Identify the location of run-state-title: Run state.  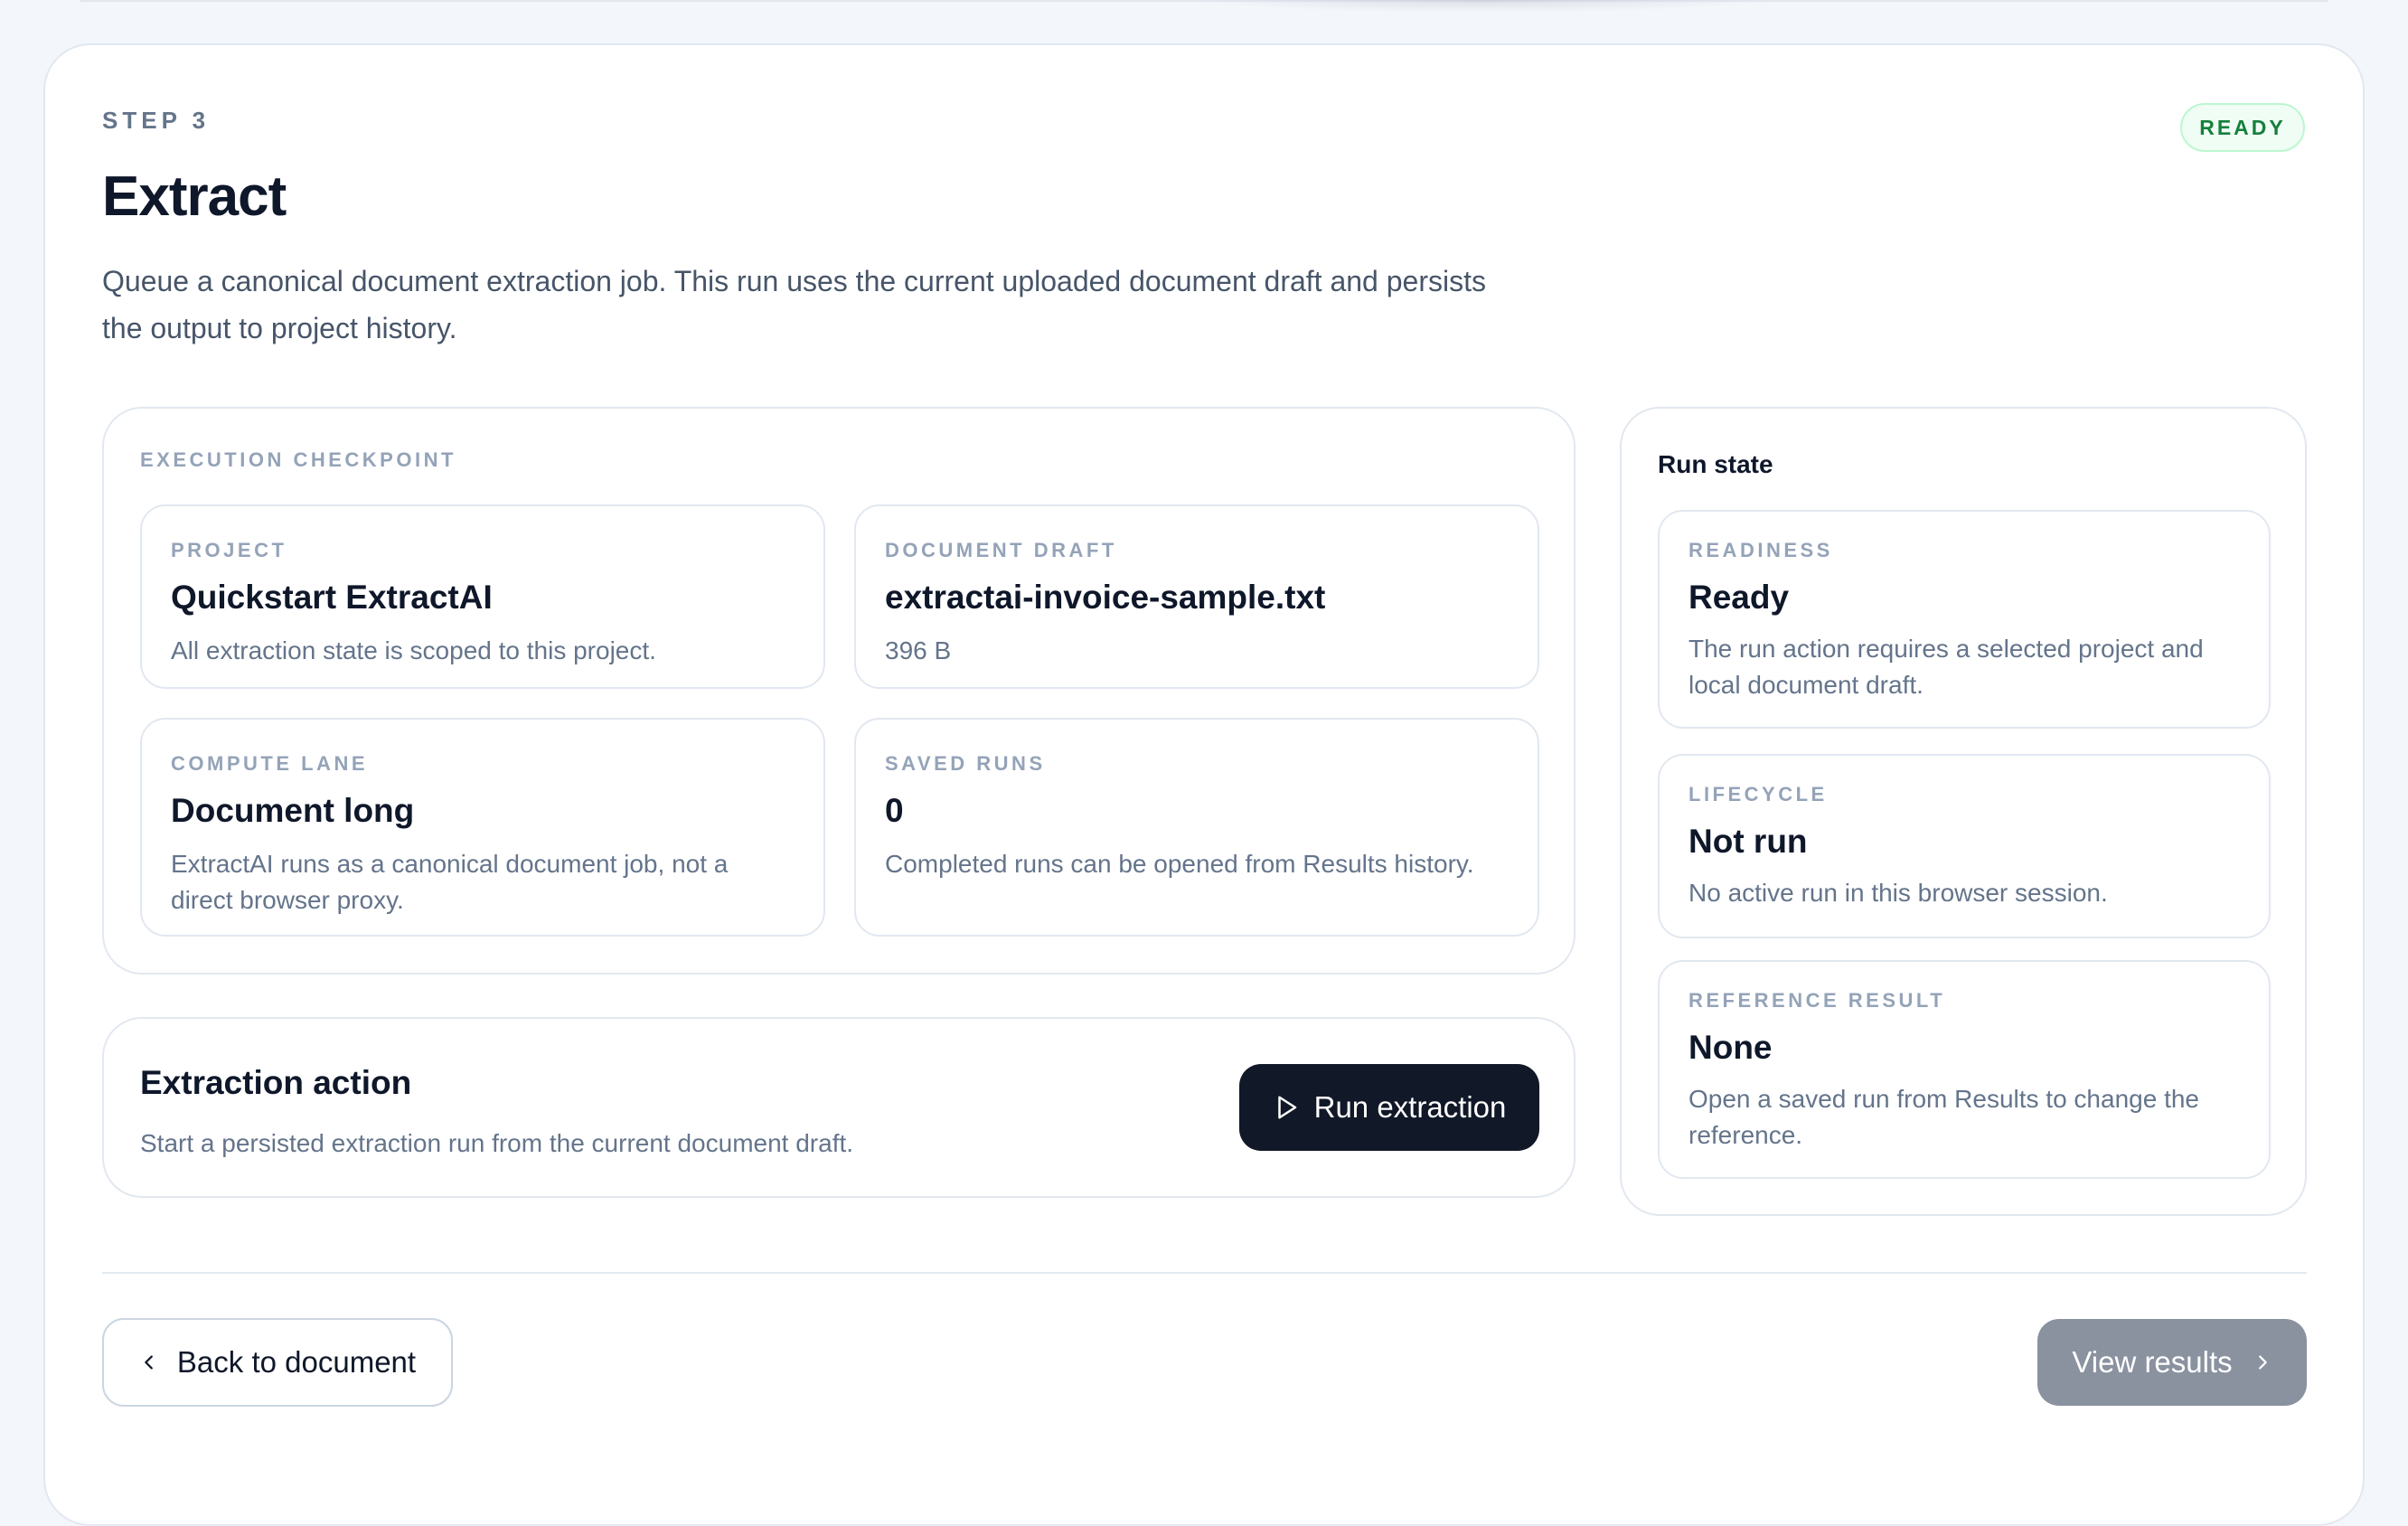
(1715, 464).